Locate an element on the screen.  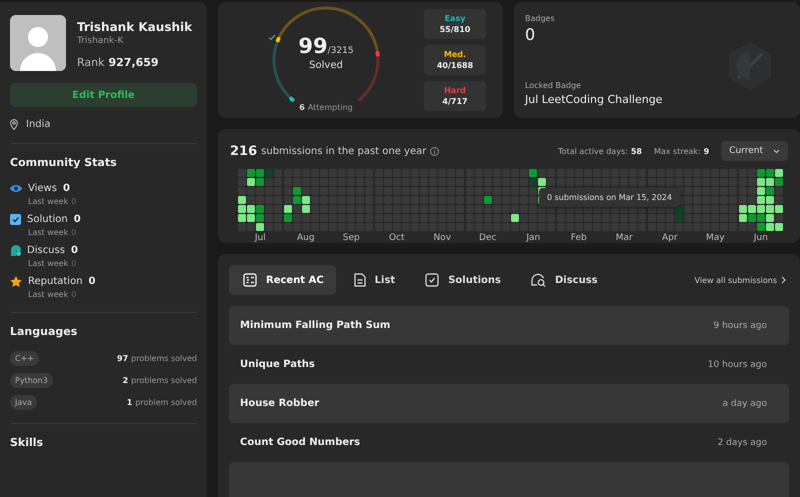
user-handle: Trishank-K is located at coordinates (100, 41).